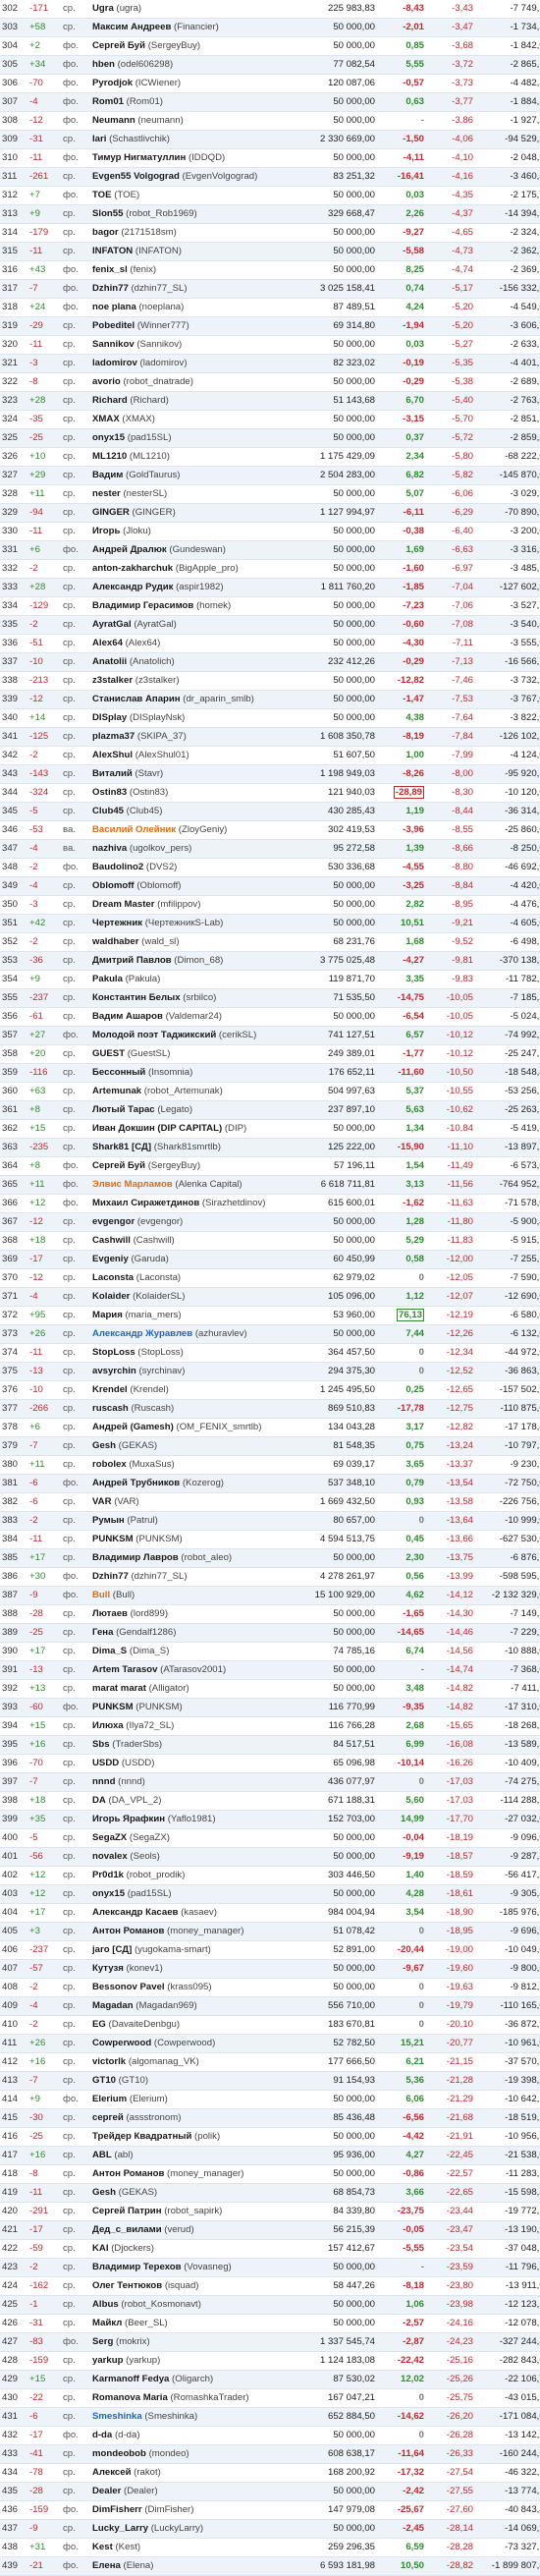 The height and width of the screenshot is (2576, 540). Describe the element at coordinates (104, 2080) in the screenshot. I see `participant-name-link: GT10` at that location.